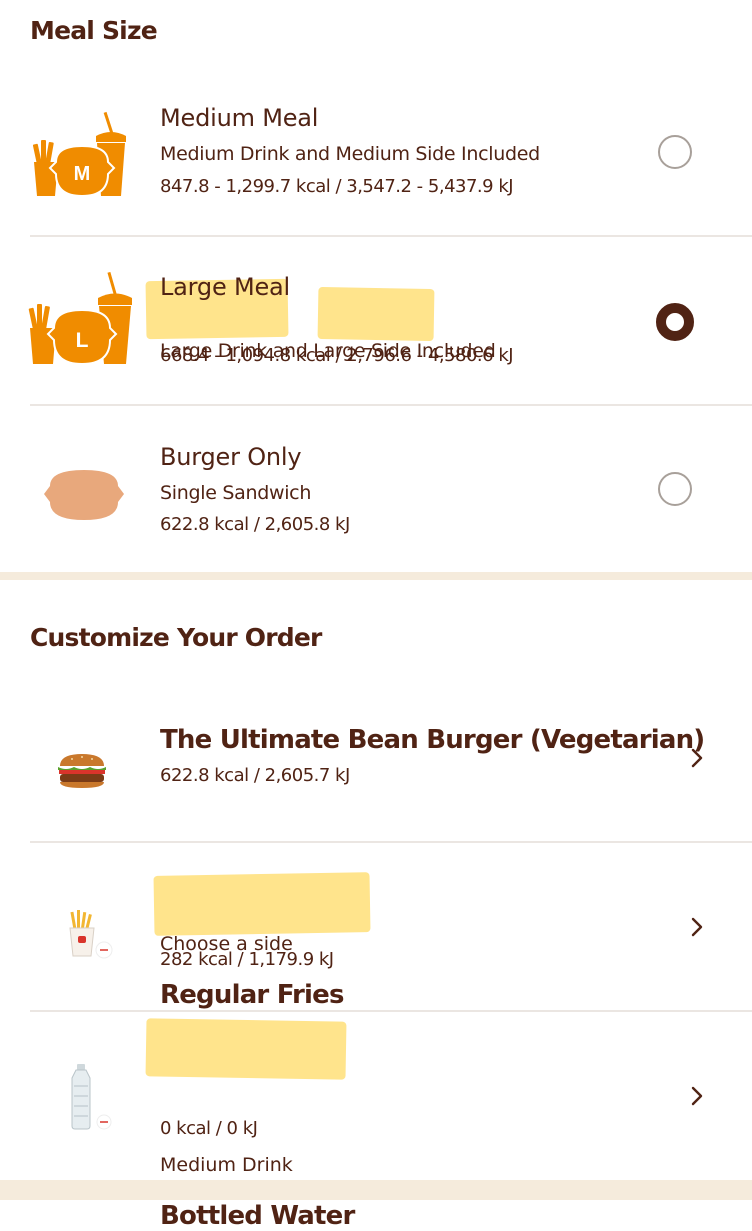 Image resolution: width=752 pixels, height=1231 pixels. What do you see at coordinates (226, 1165) in the screenshot?
I see `drink-item-label: Medium Drink` at bounding box center [226, 1165].